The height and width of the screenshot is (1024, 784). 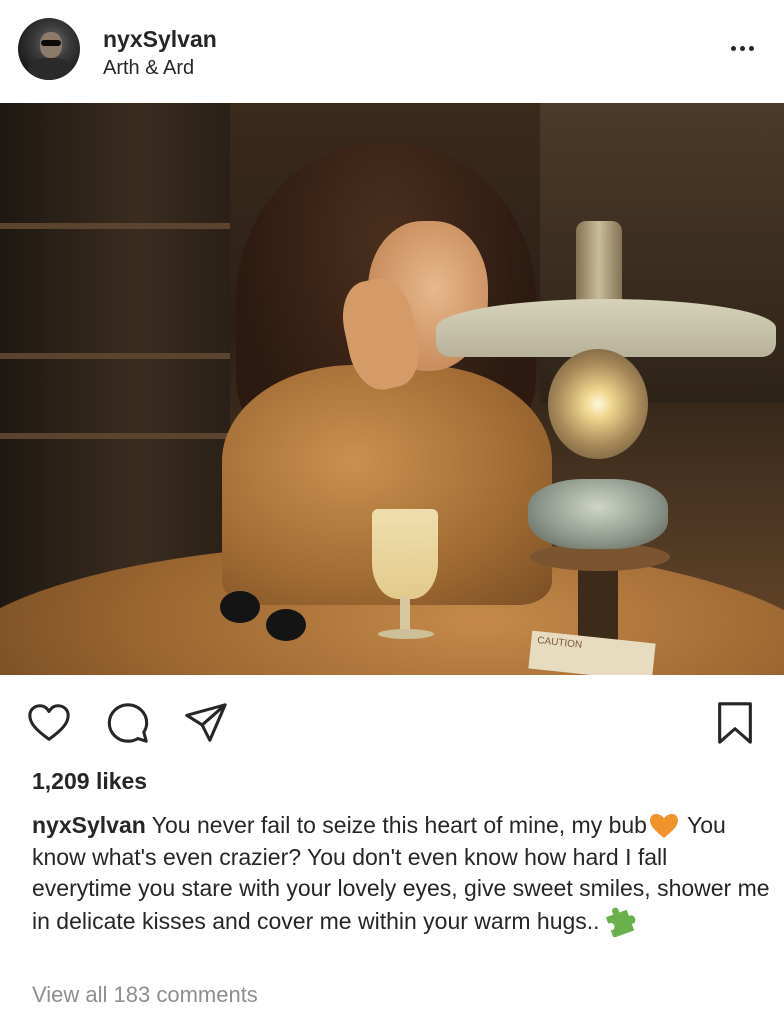 What do you see at coordinates (49, 723) in the screenshot?
I see `heart-icon` at bounding box center [49, 723].